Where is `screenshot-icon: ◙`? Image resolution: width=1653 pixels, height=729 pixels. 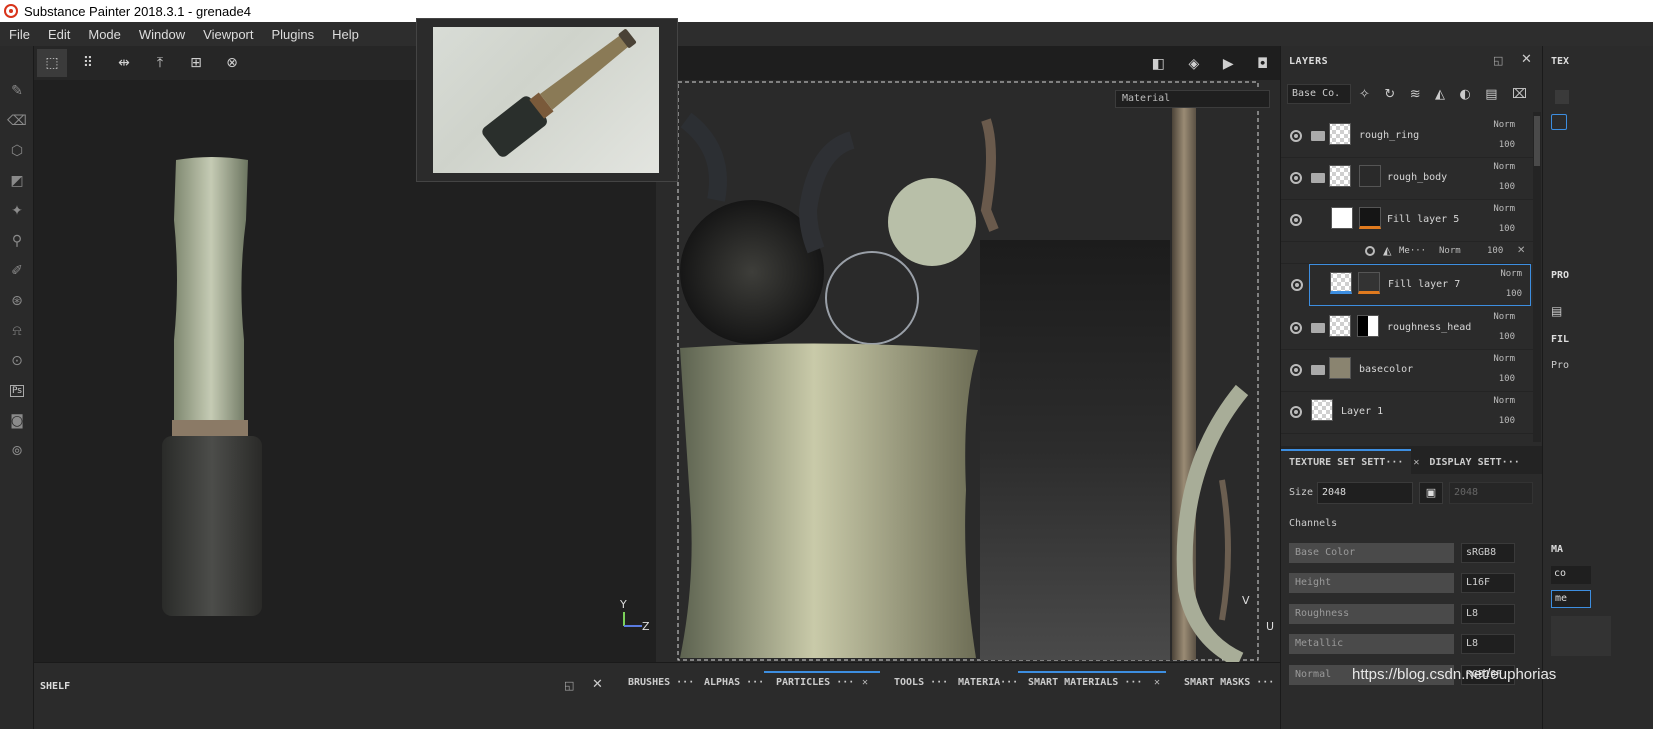
screenshot-icon: ◙ is located at coordinates (17, 421).